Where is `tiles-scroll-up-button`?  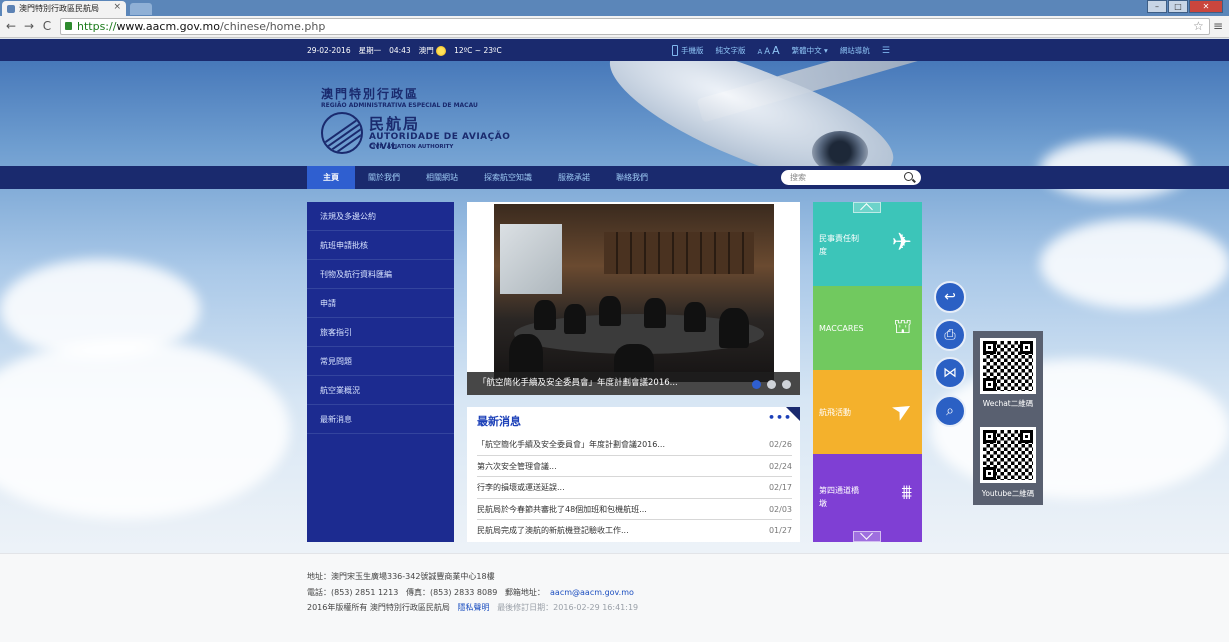 tiles-scroll-up-button is located at coordinates (867, 207).